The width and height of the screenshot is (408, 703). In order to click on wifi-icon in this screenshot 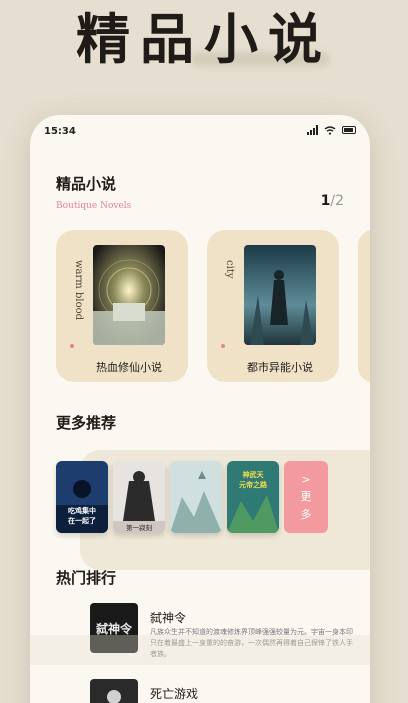, I will do `click(330, 130)`.